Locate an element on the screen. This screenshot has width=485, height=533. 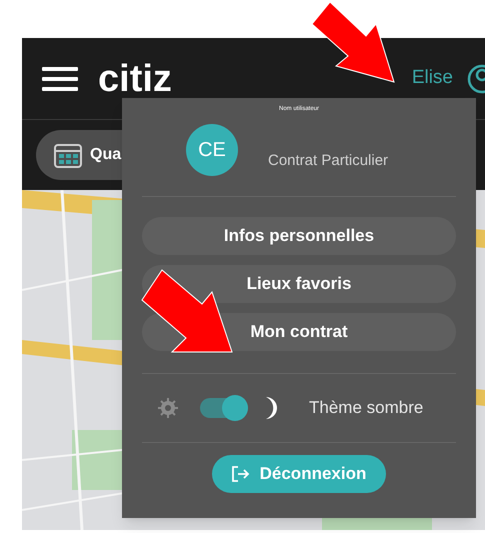
contract-label: Contrat Particulier is located at coordinates (328, 161).